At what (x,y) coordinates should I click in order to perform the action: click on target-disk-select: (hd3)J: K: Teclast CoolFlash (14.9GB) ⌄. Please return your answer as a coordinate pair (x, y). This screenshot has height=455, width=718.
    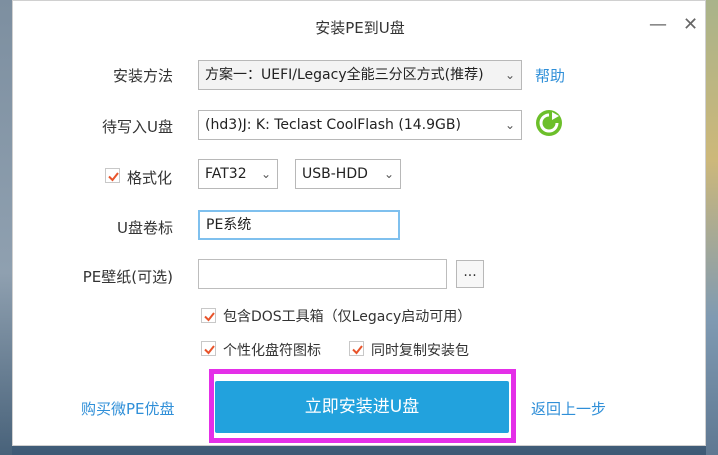
    Looking at the image, I should click on (360, 125).